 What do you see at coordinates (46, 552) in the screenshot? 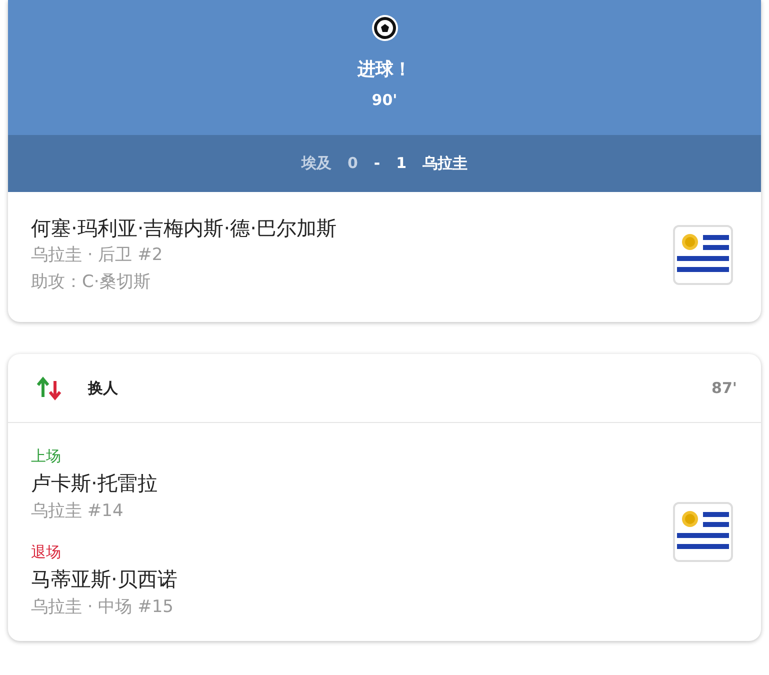
I see `substitution-label: 退场` at bounding box center [46, 552].